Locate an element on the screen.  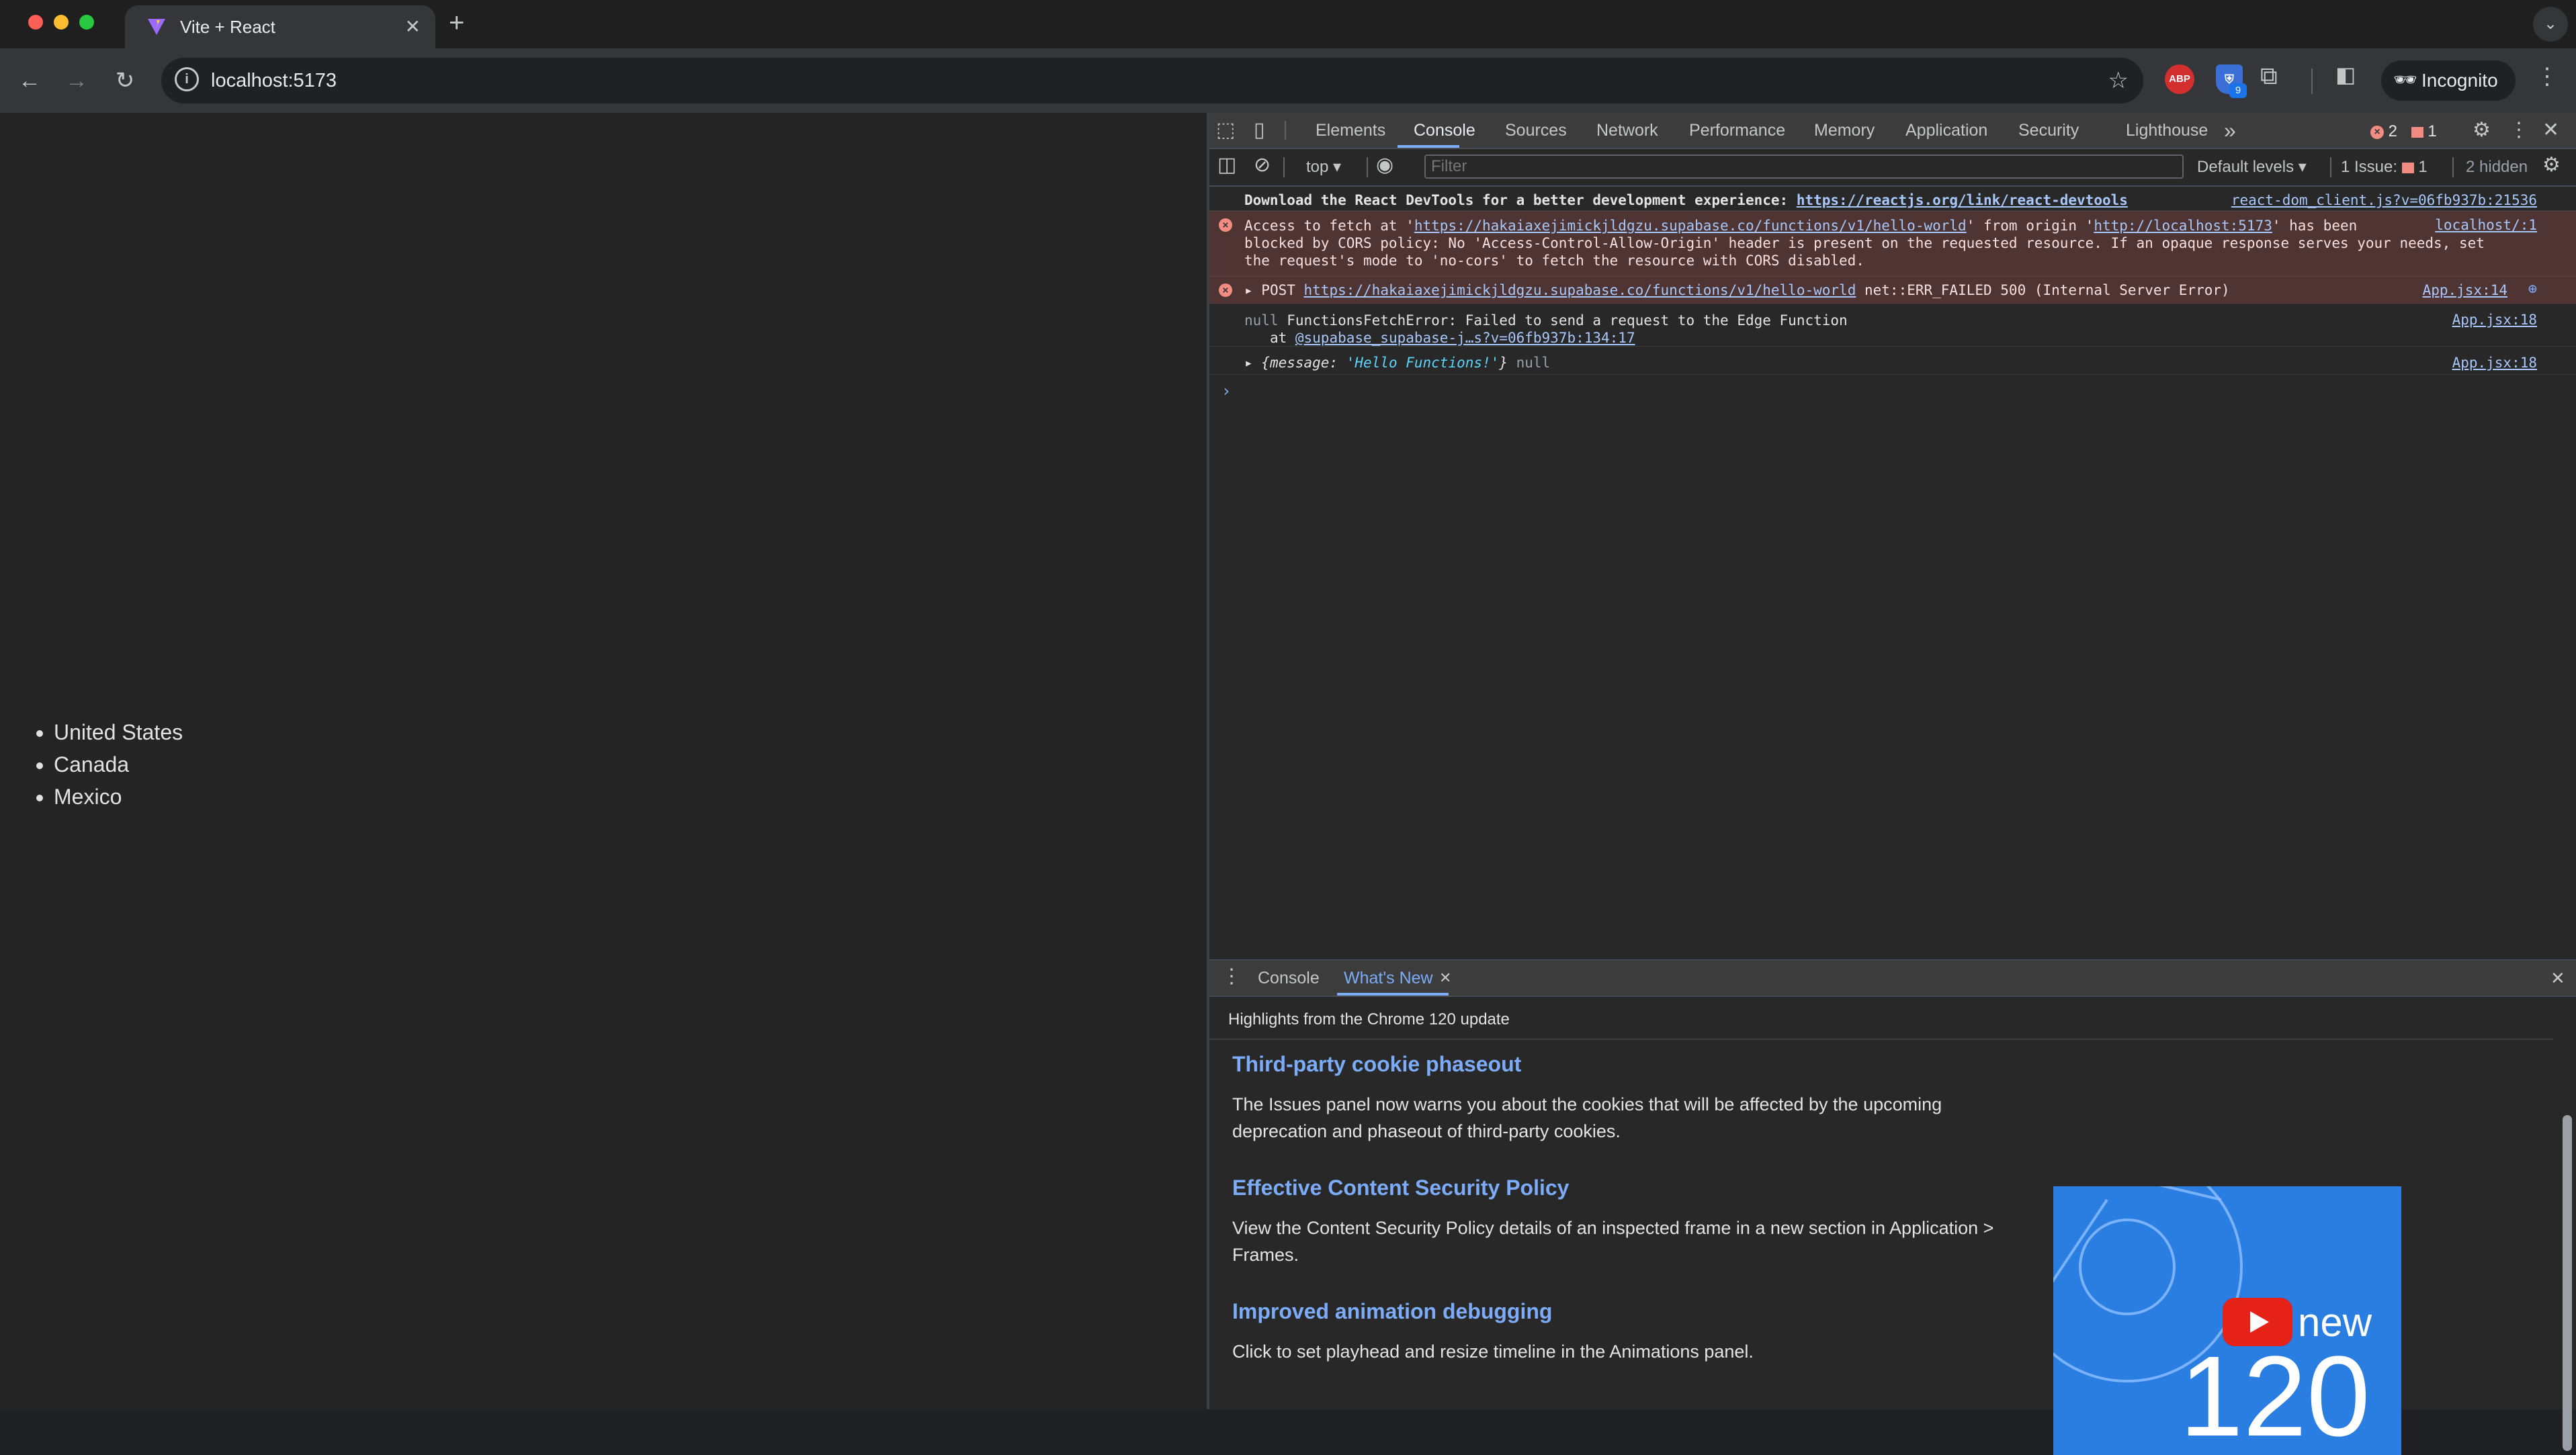
message-text: at is located at coordinates (1282, 338).